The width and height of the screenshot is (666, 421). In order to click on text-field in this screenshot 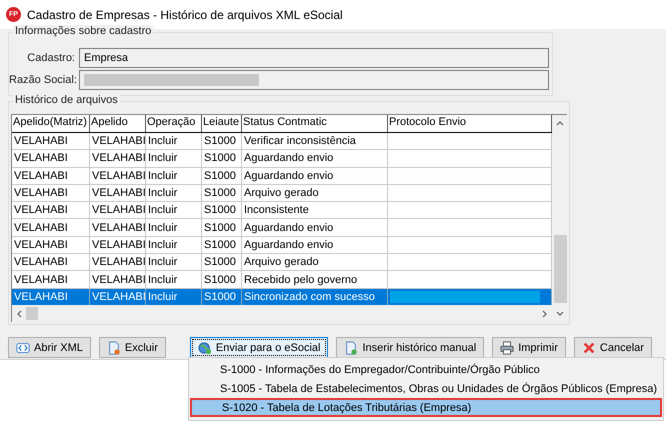, I will do `click(314, 80)`.